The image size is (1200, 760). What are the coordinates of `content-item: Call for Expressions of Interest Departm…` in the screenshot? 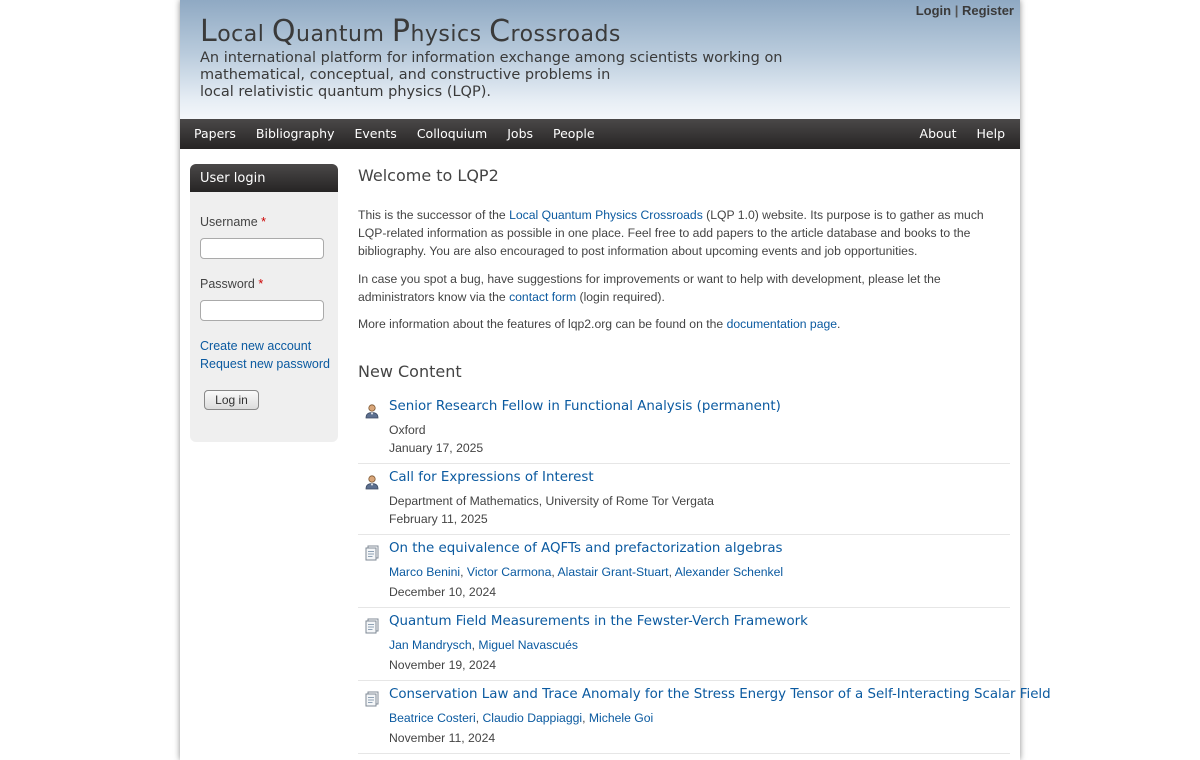 It's located at (684, 502).